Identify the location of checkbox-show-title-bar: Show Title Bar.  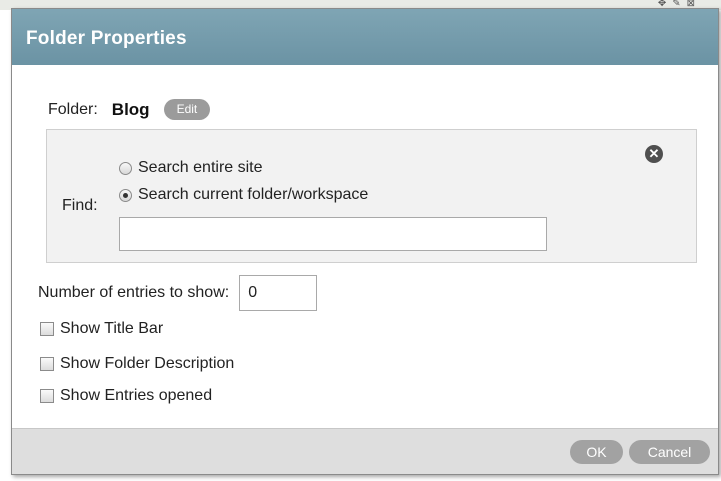
(101, 329).